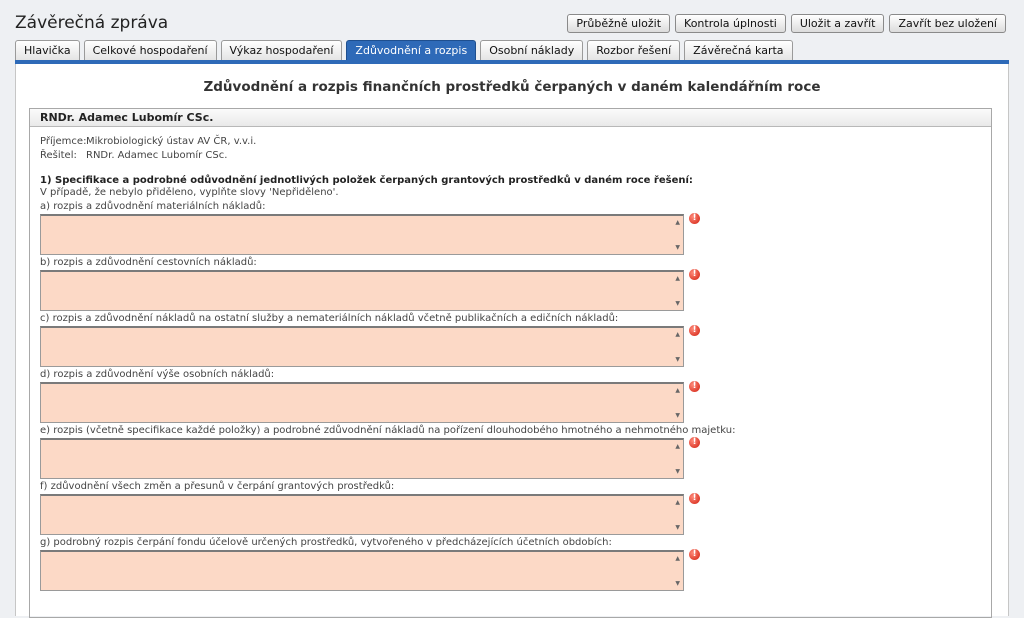 The height and width of the screenshot is (618, 1024). What do you see at coordinates (677, 347) in the screenshot?
I see `field-c-scrollbar: ▲ ▼` at bounding box center [677, 347].